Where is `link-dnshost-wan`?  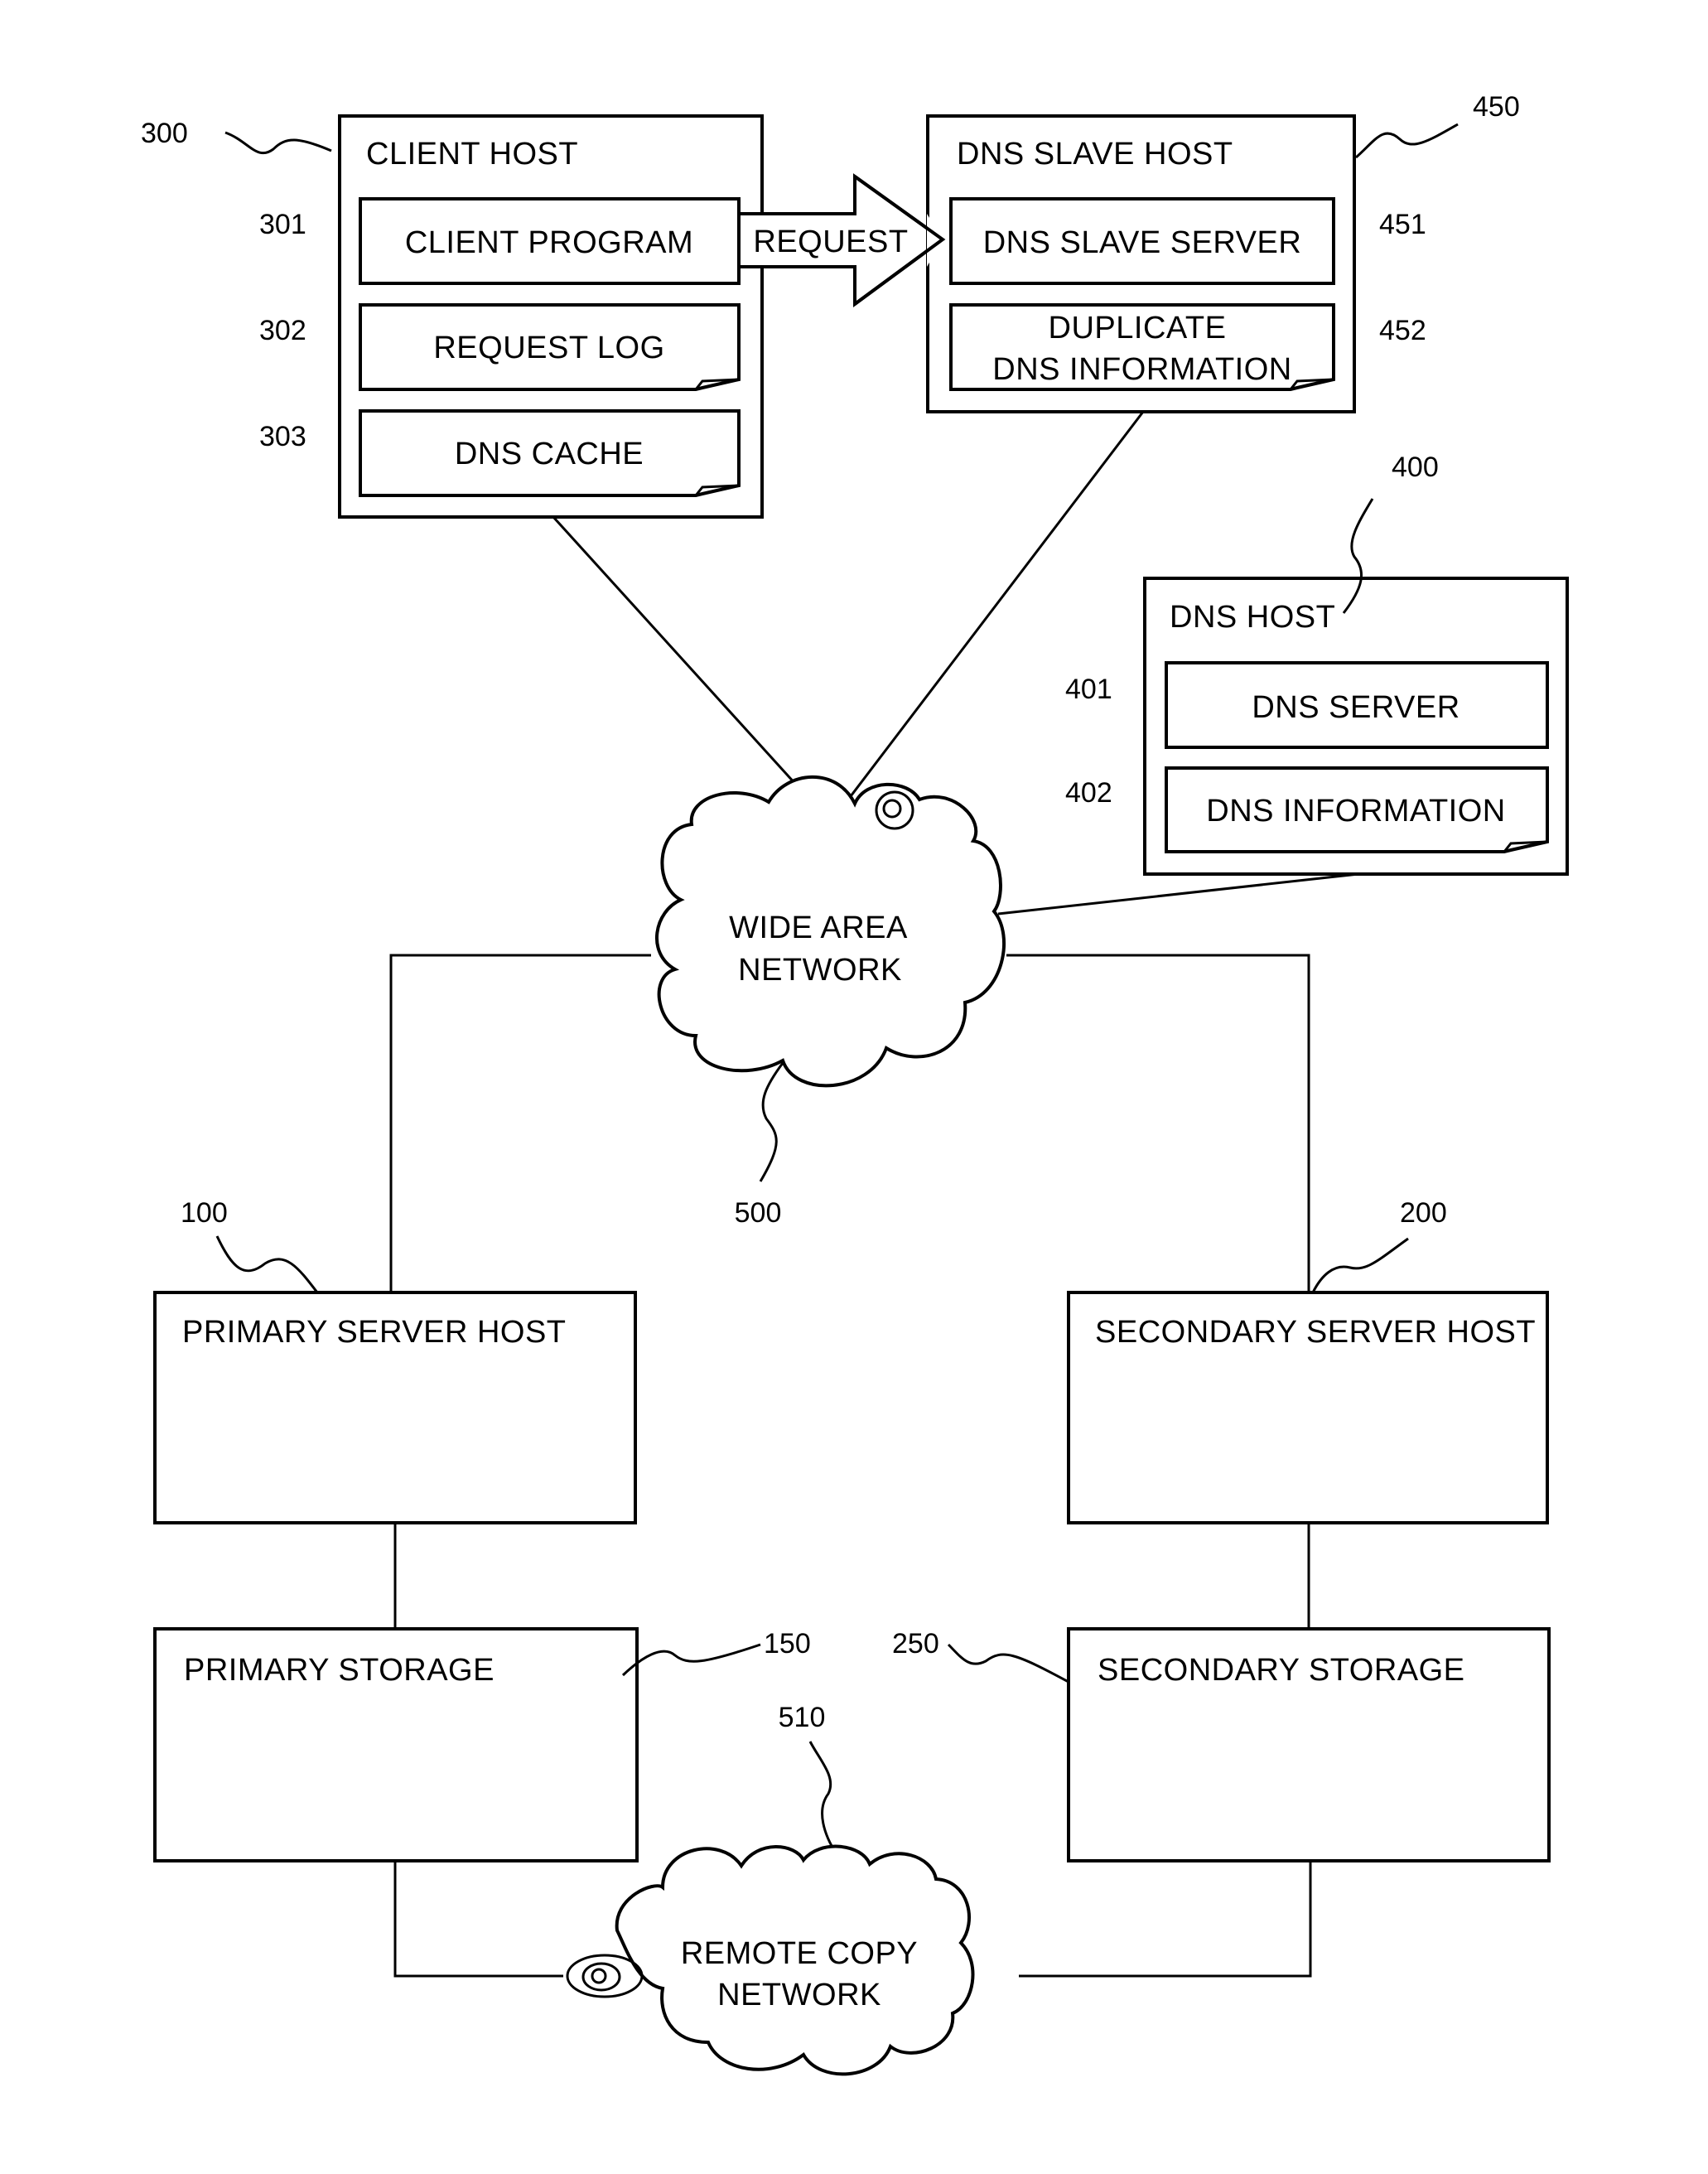
link-dnshost-wan is located at coordinates (1178, 893).